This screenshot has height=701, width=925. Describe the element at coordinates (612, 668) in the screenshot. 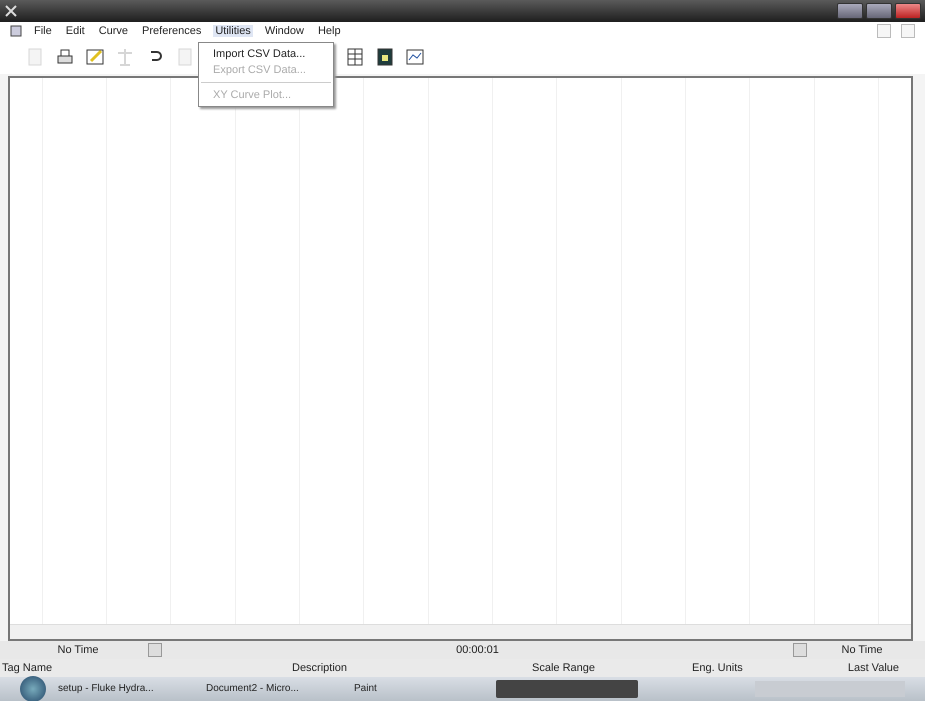

I see `column-header: Scale Range` at that location.